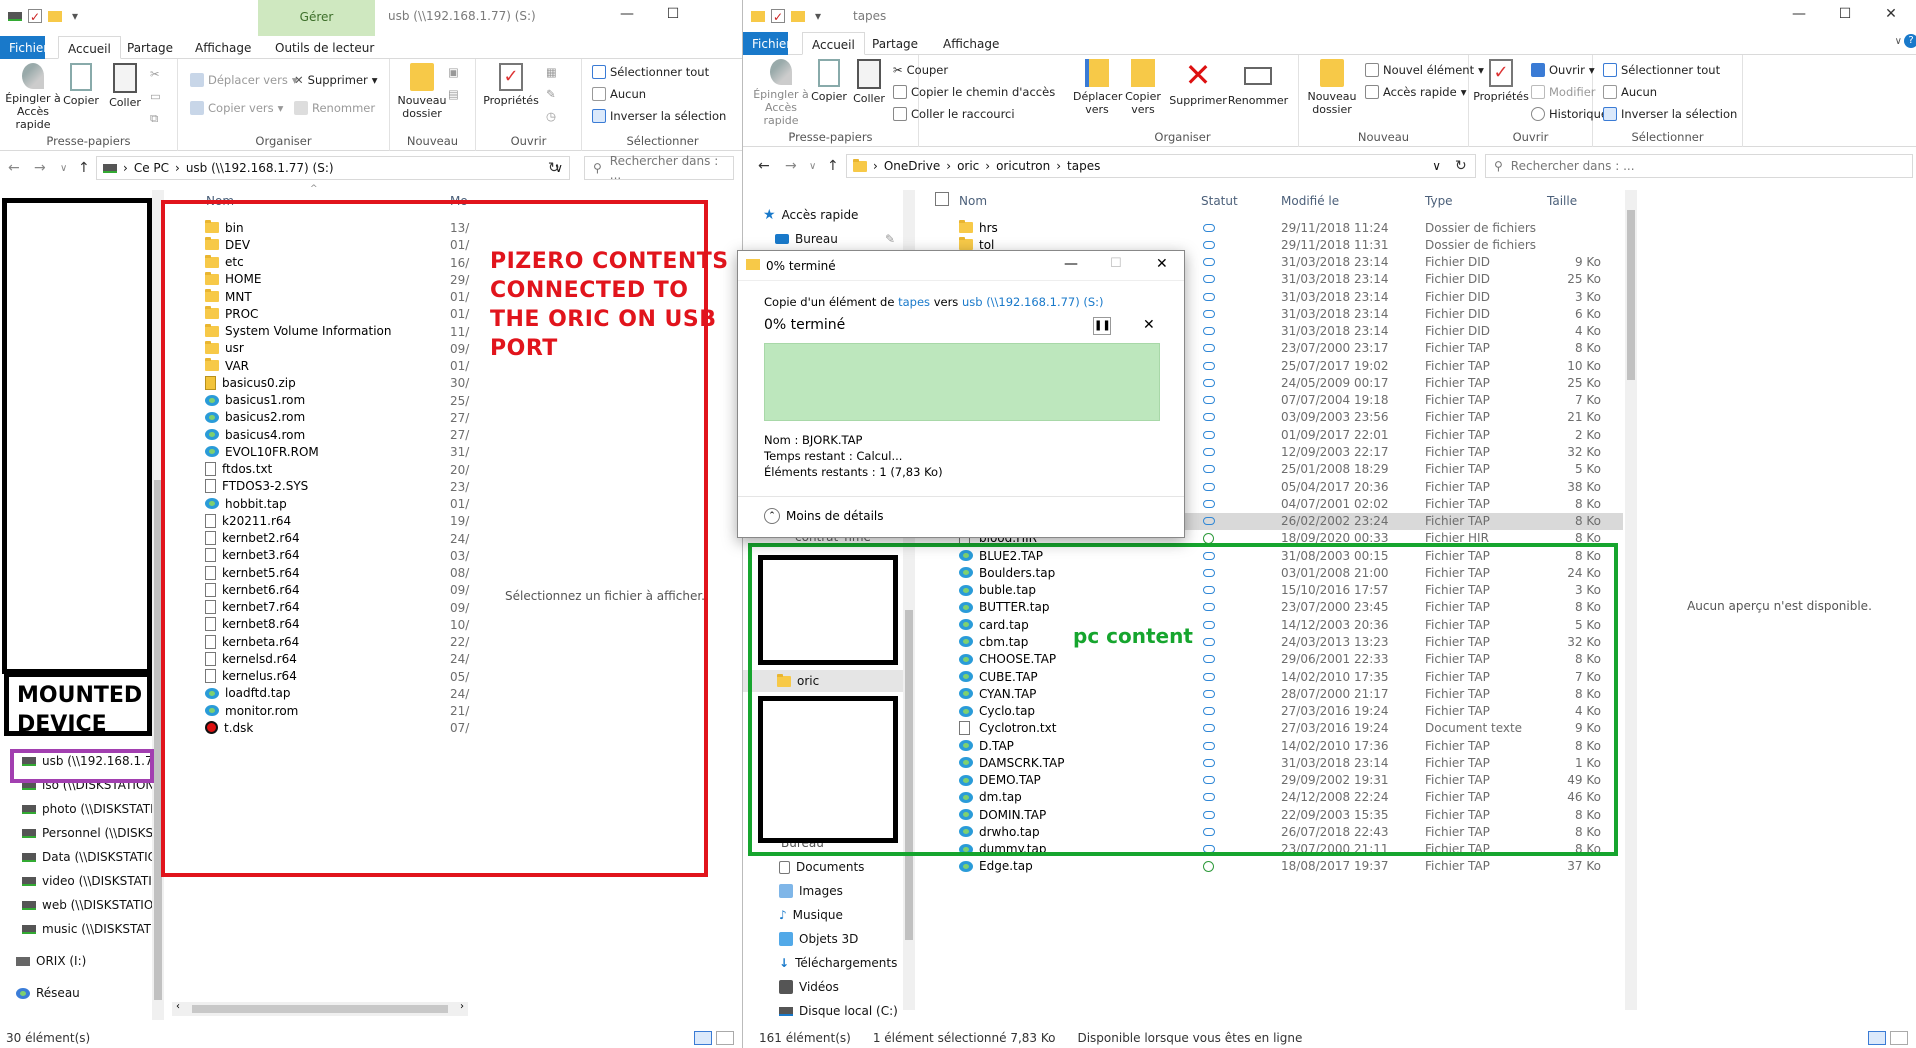 The height and width of the screenshot is (1048, 1916). What do you see at coordinates (90, 809) in the screenshot?
I see `nav-item-photo: photo (\\DISKSTATIC` at bounding box center [90, 809].